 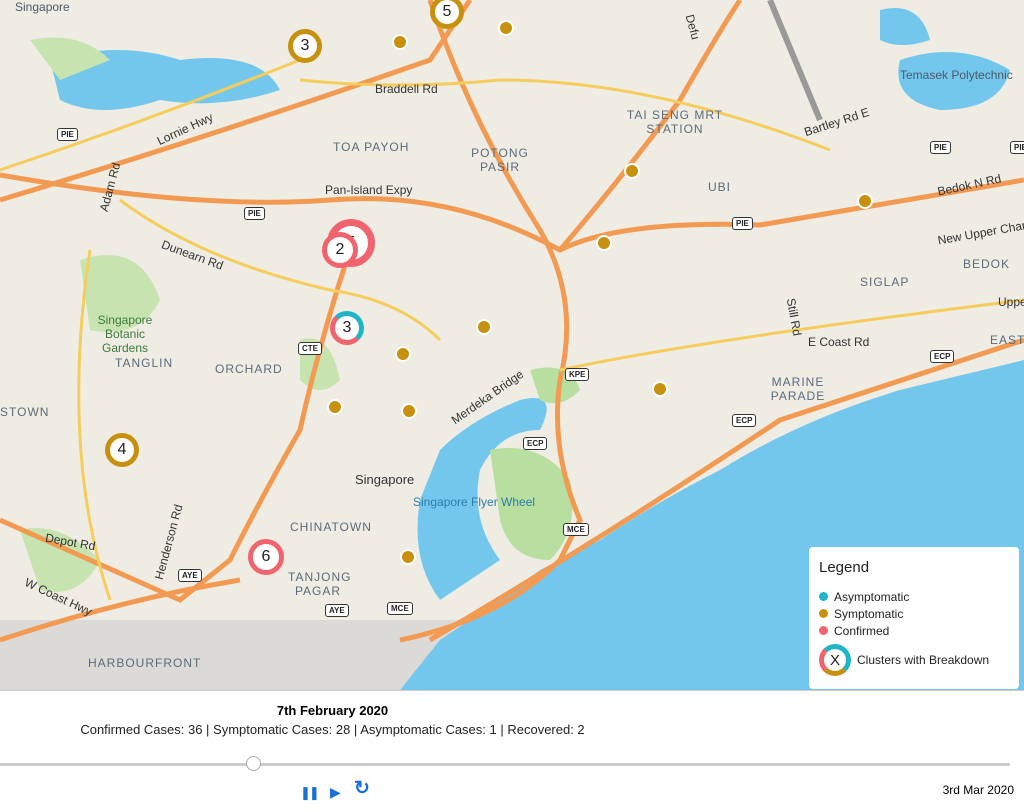 I want to click on area-label: EAST, so click(x=1007, y=340).